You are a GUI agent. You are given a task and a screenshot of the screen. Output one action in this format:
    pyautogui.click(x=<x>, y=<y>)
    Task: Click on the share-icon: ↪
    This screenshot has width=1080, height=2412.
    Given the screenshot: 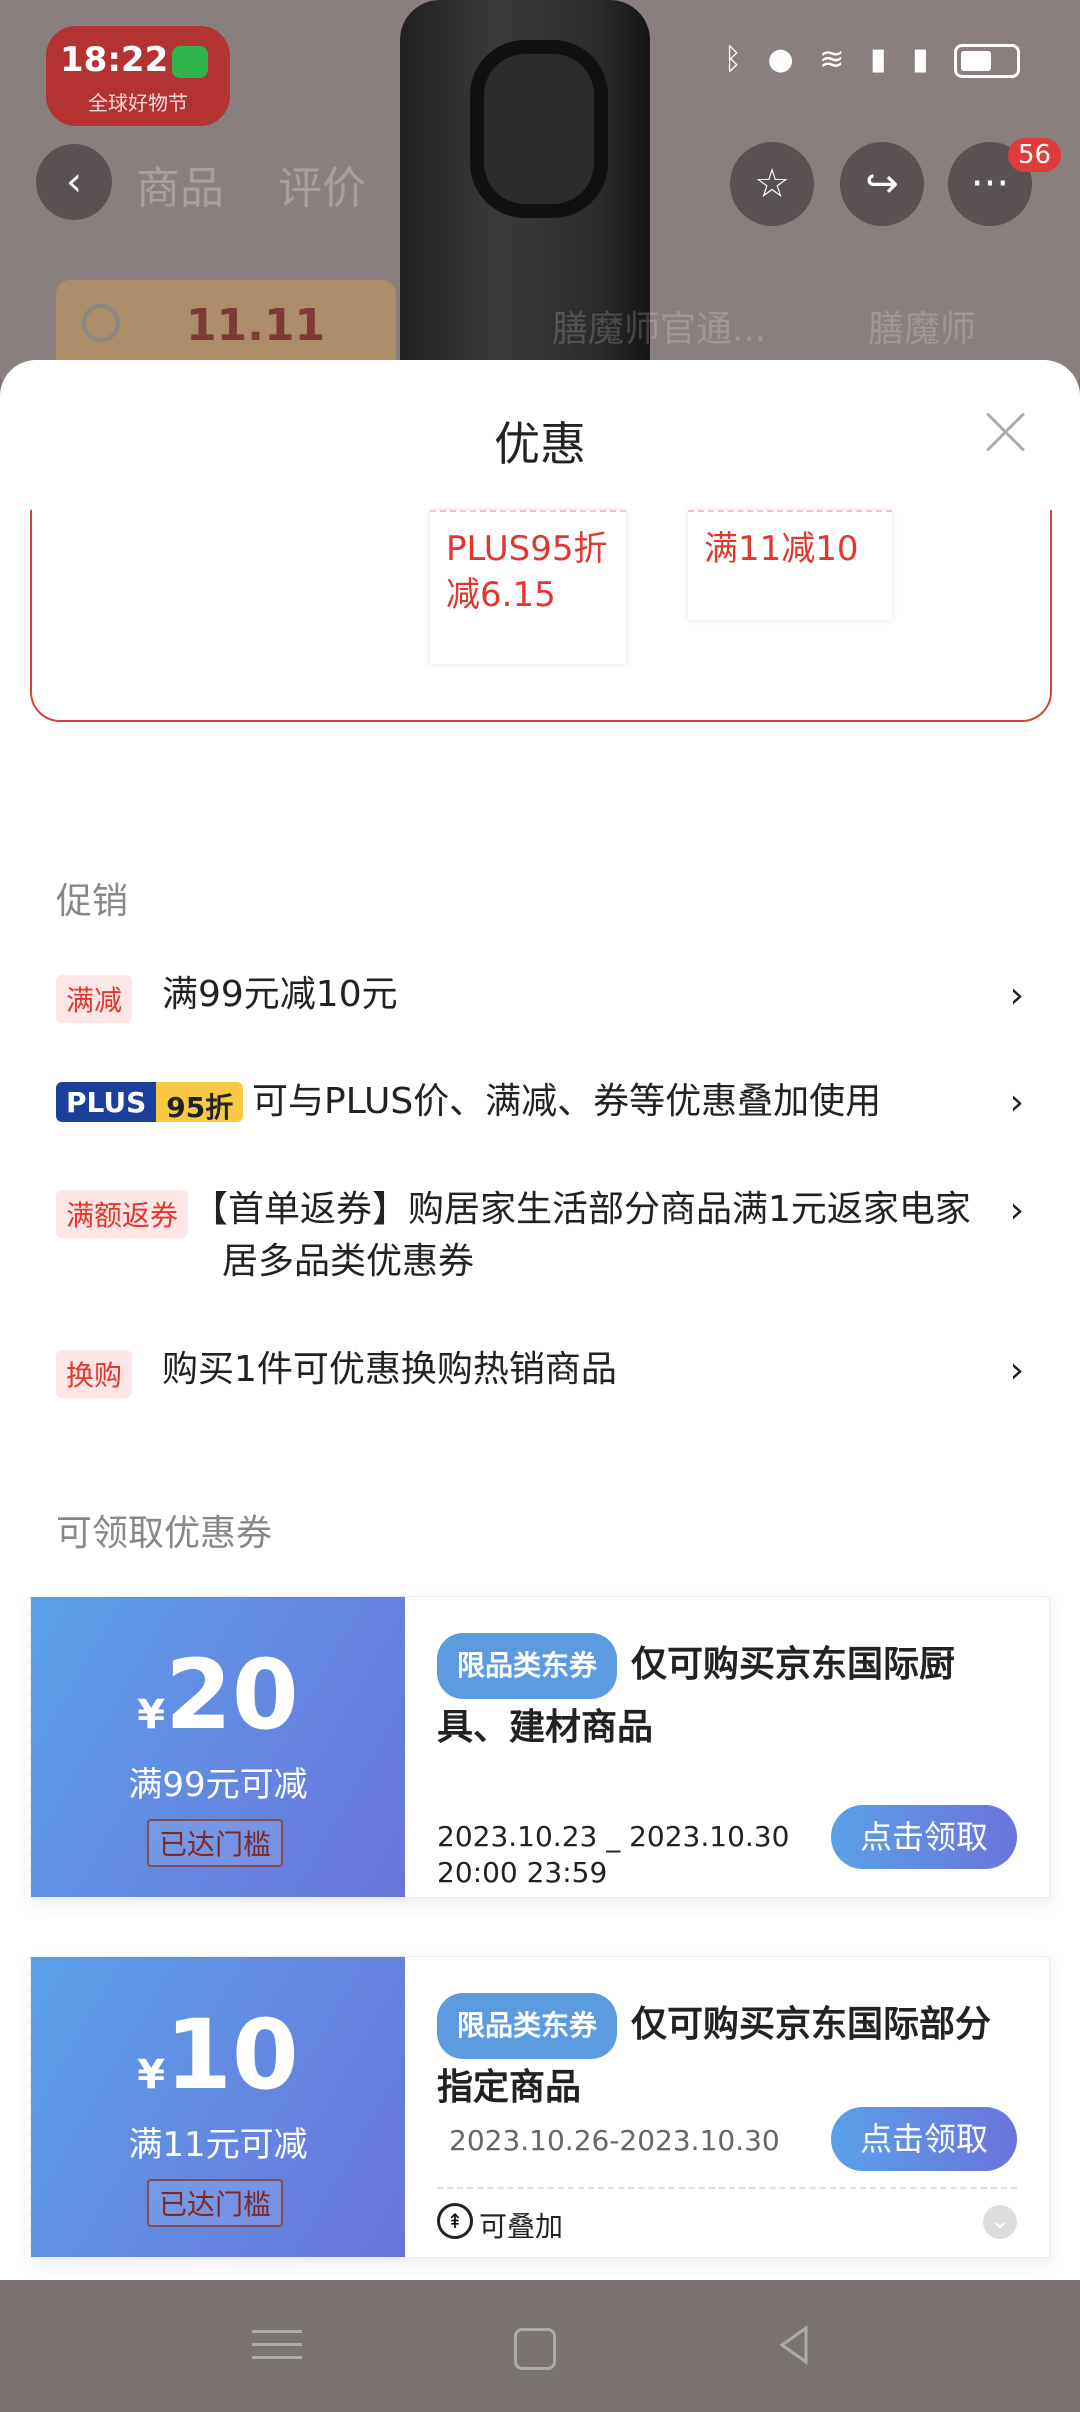 What is the action you would take?
    pyautogui.click(x=882, y=184)
    